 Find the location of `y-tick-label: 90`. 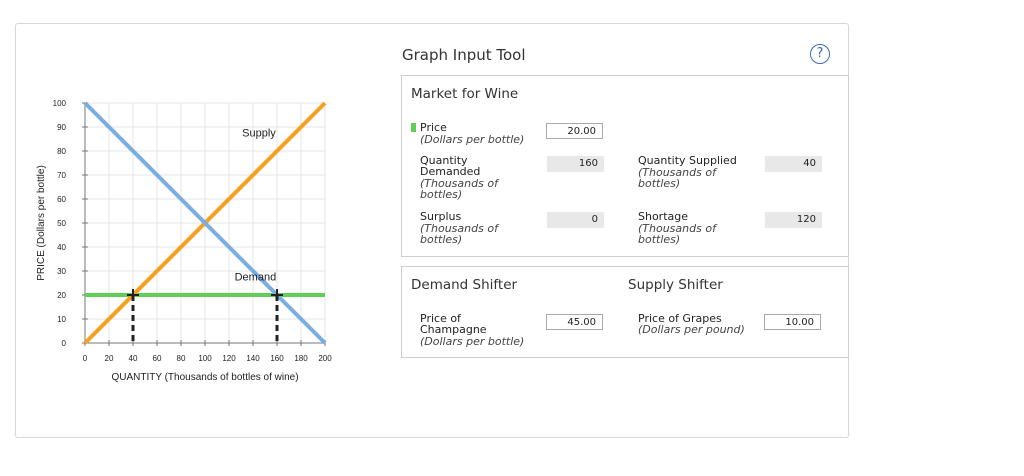

y-tick-label: 90 is located at coordinates (61, 127).